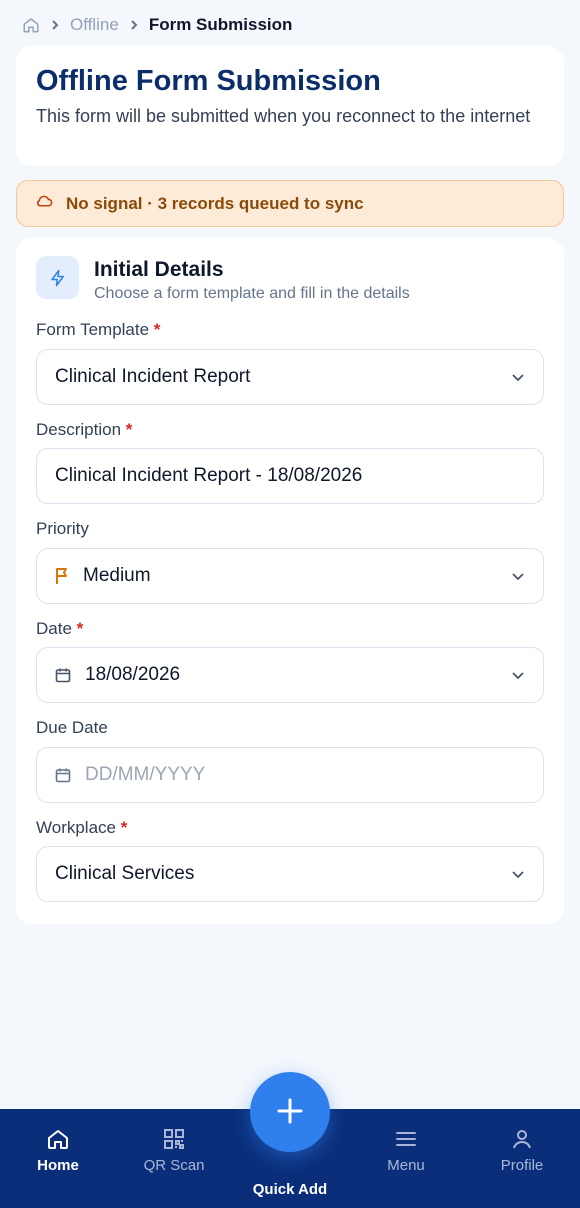 This screenshot has width=580, height=1208. What do you see at coordinates (58, 1165) in the screenshot?
I see `nav-home-label: Home` at bounding box center [58, 1165].